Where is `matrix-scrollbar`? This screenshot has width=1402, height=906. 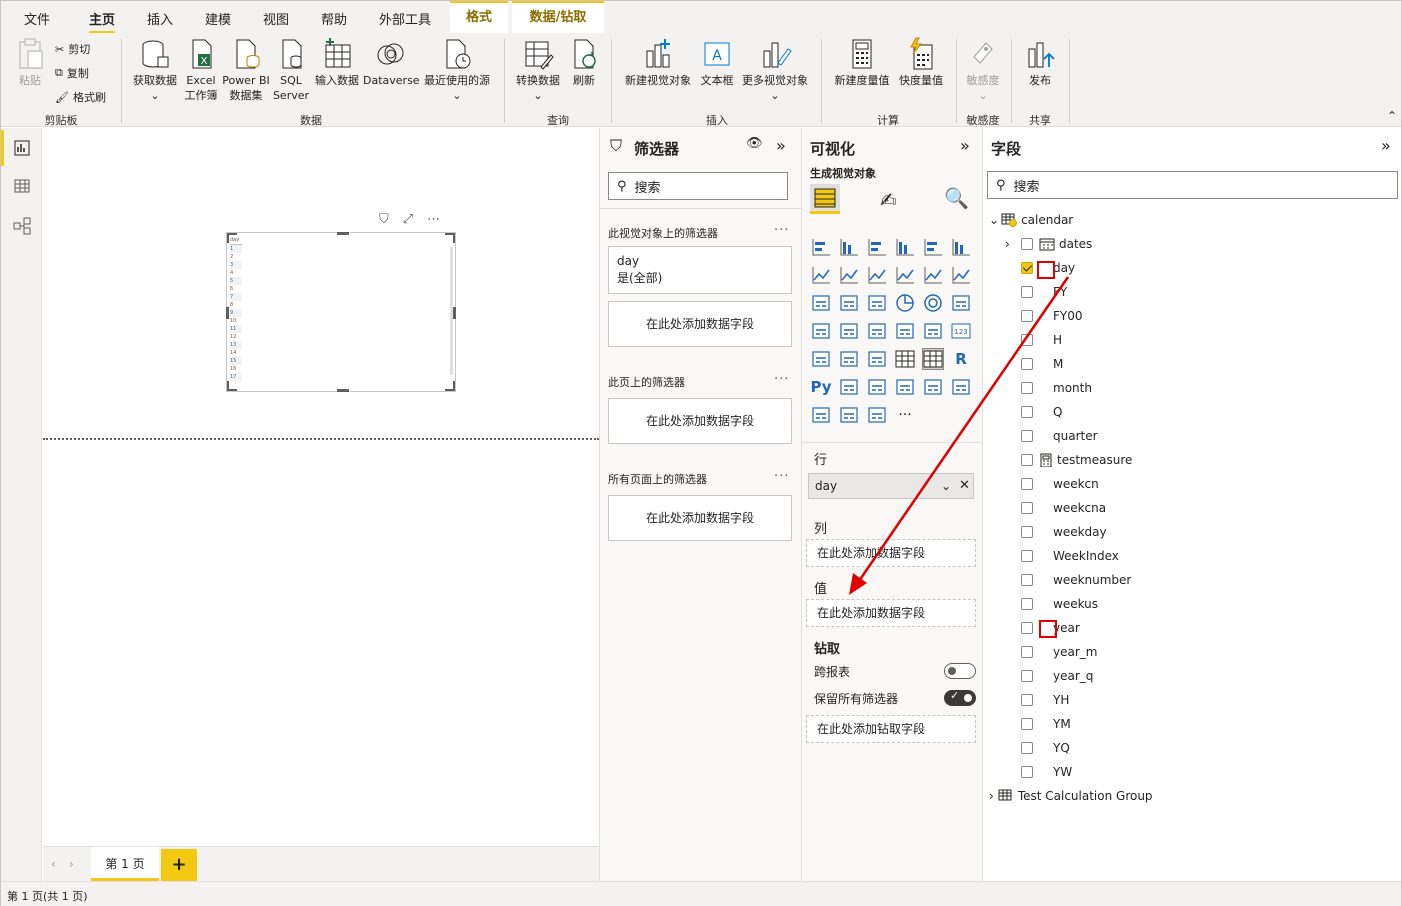 matrix-scrollbar is located at coordinates (451, 311).